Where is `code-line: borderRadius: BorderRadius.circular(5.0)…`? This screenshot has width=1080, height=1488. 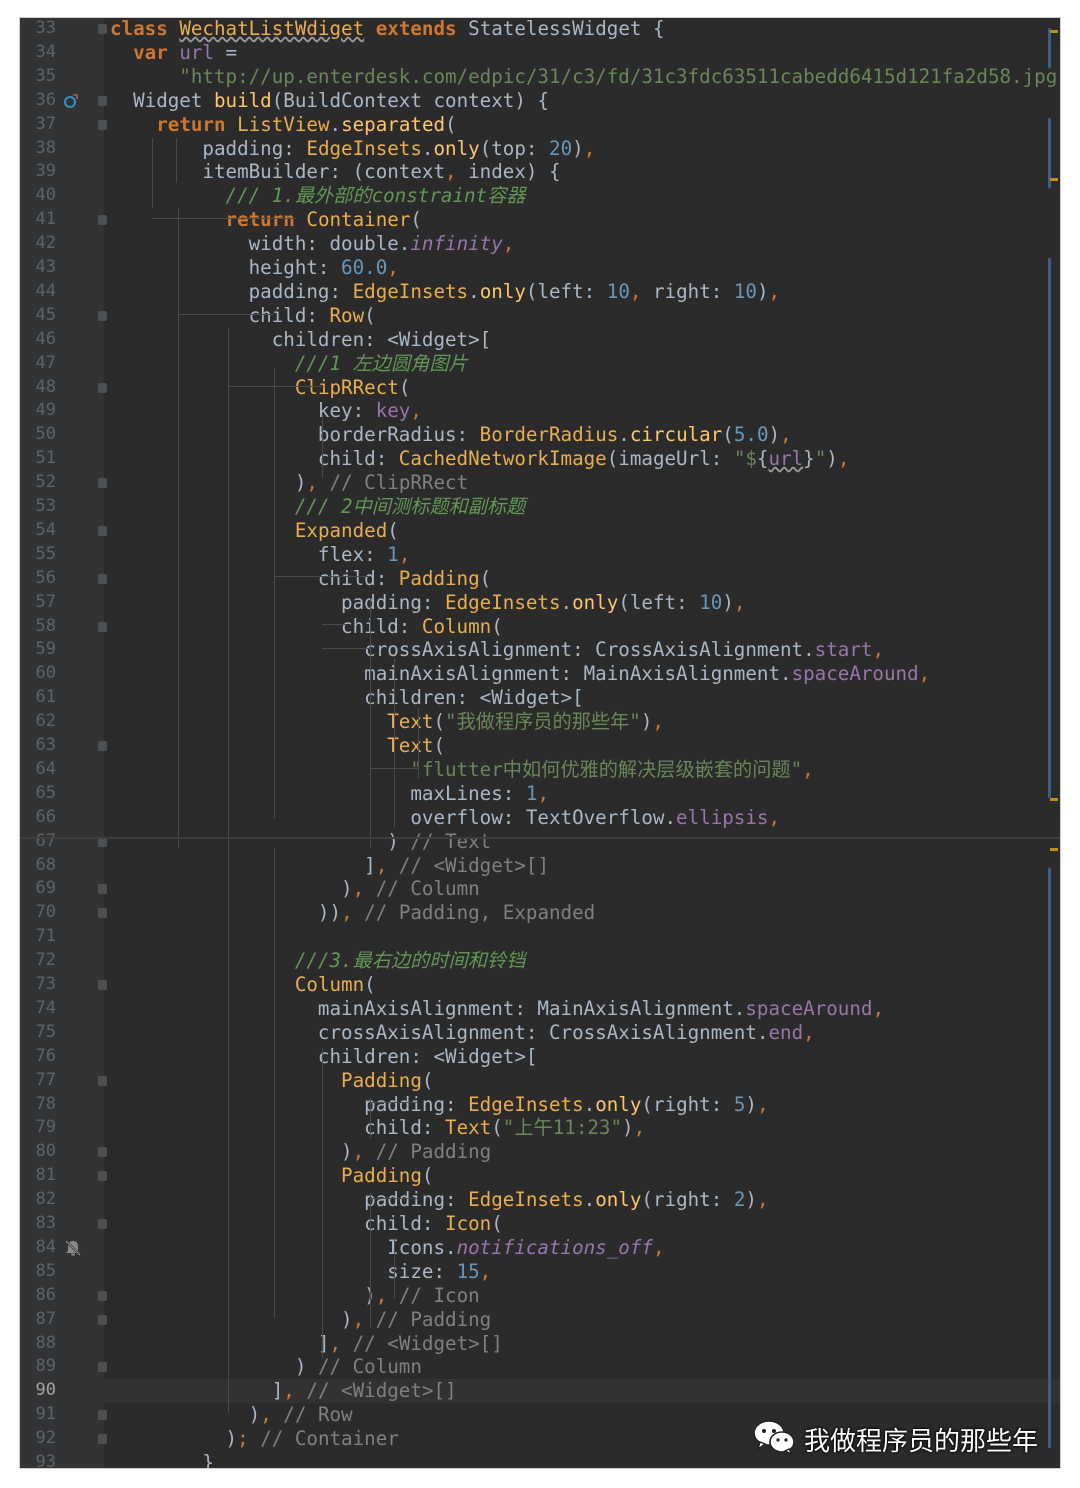 code-line: borderRadius: BorderRadius.circular(5.0)… is located at coordinates (451, 435).